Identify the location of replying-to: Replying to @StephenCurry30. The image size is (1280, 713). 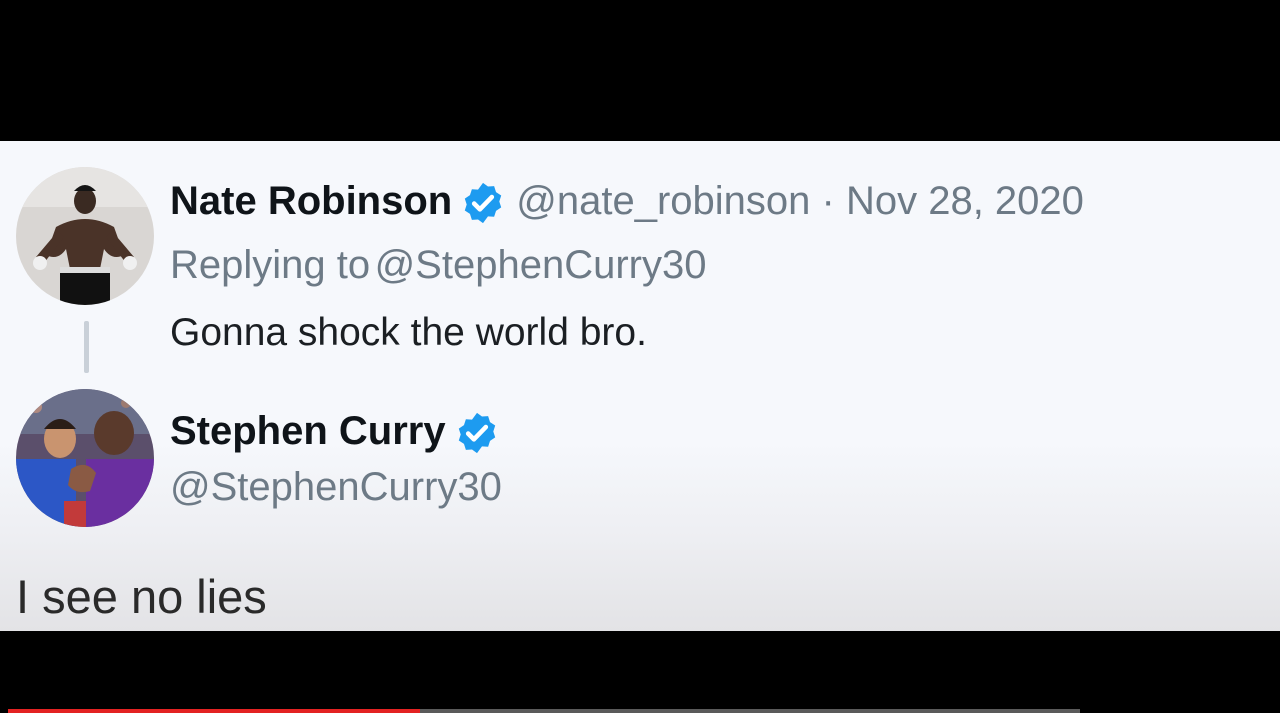
(438, 265).